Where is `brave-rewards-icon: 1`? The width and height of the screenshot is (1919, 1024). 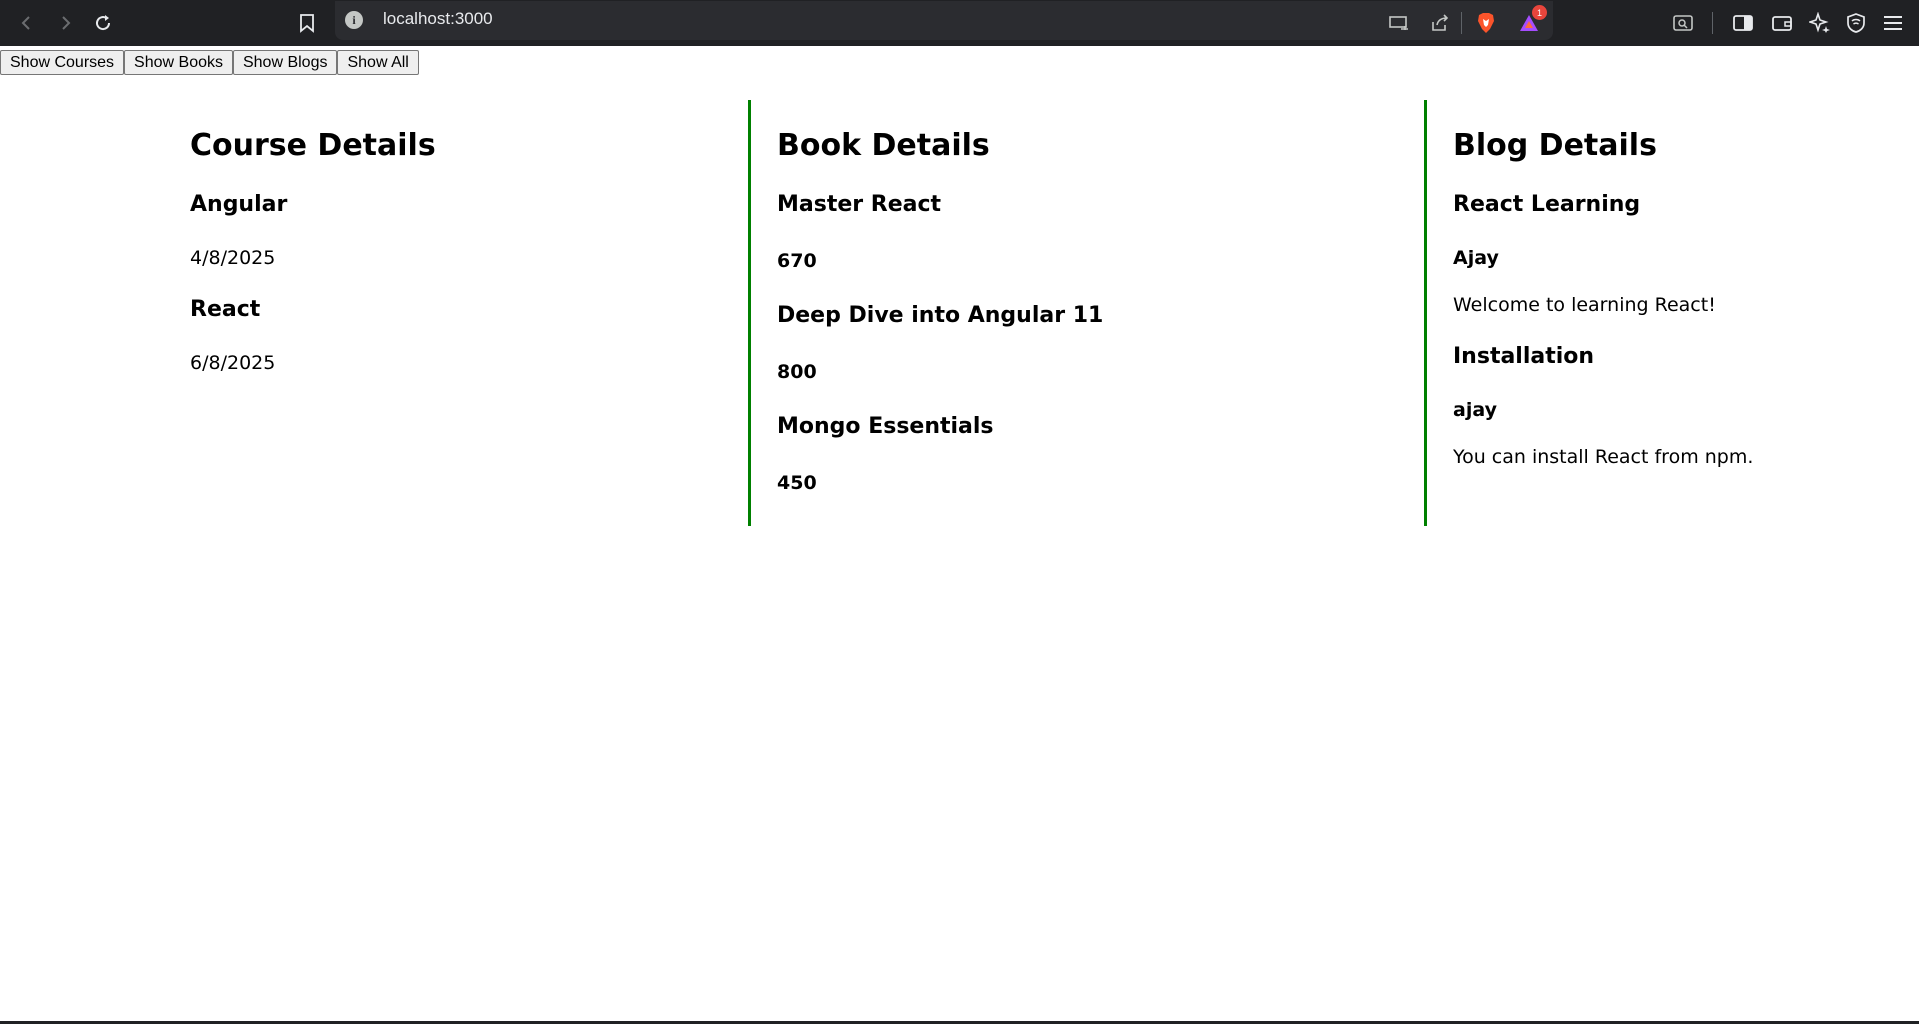
brave-rewards-icon: 1 is located at coordinates (1530, 21).